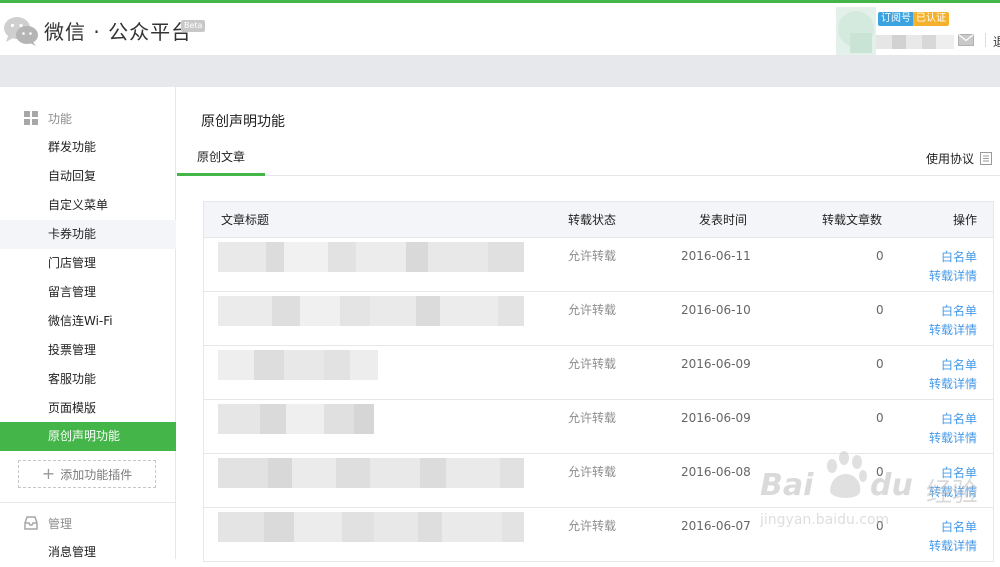 This screenshot has height=567, width=1000. Describe the element at coordinates (88, 234) in the screenshot. I see `sidebar-item-card-coupon: 卡券功能` at that location.